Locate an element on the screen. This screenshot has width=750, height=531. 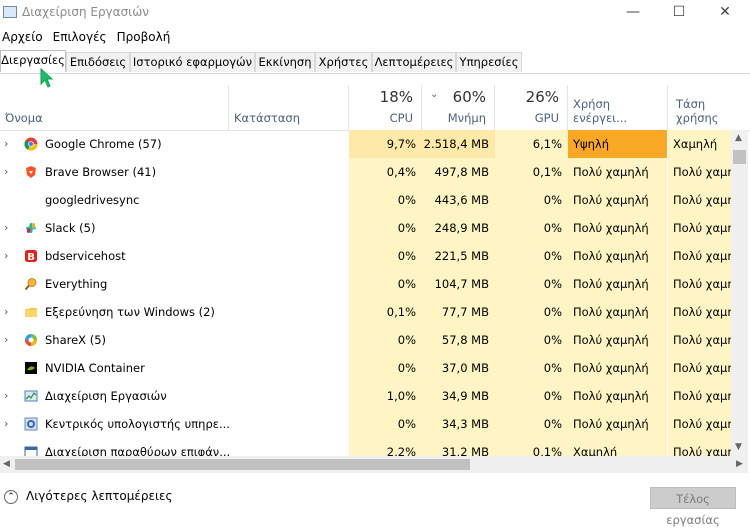
close-button: ✕ is located at coordinates (725, 13).